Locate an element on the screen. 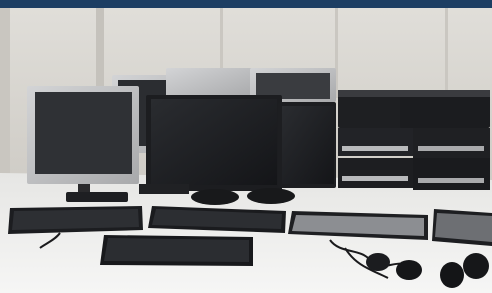 This screenshot has height=293, width=492. keyboard-far-left is located at coordinates (75, 220).